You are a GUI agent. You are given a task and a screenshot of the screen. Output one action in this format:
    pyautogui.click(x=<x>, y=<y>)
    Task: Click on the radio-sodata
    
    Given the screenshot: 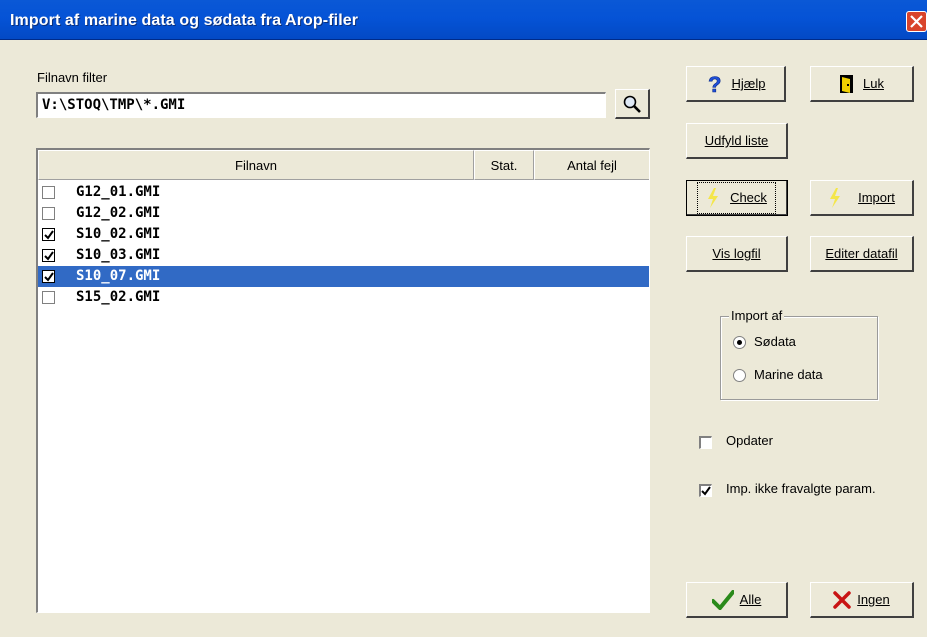 What is the action you would take?
    pyautogui.click(x=739, y=342)
    